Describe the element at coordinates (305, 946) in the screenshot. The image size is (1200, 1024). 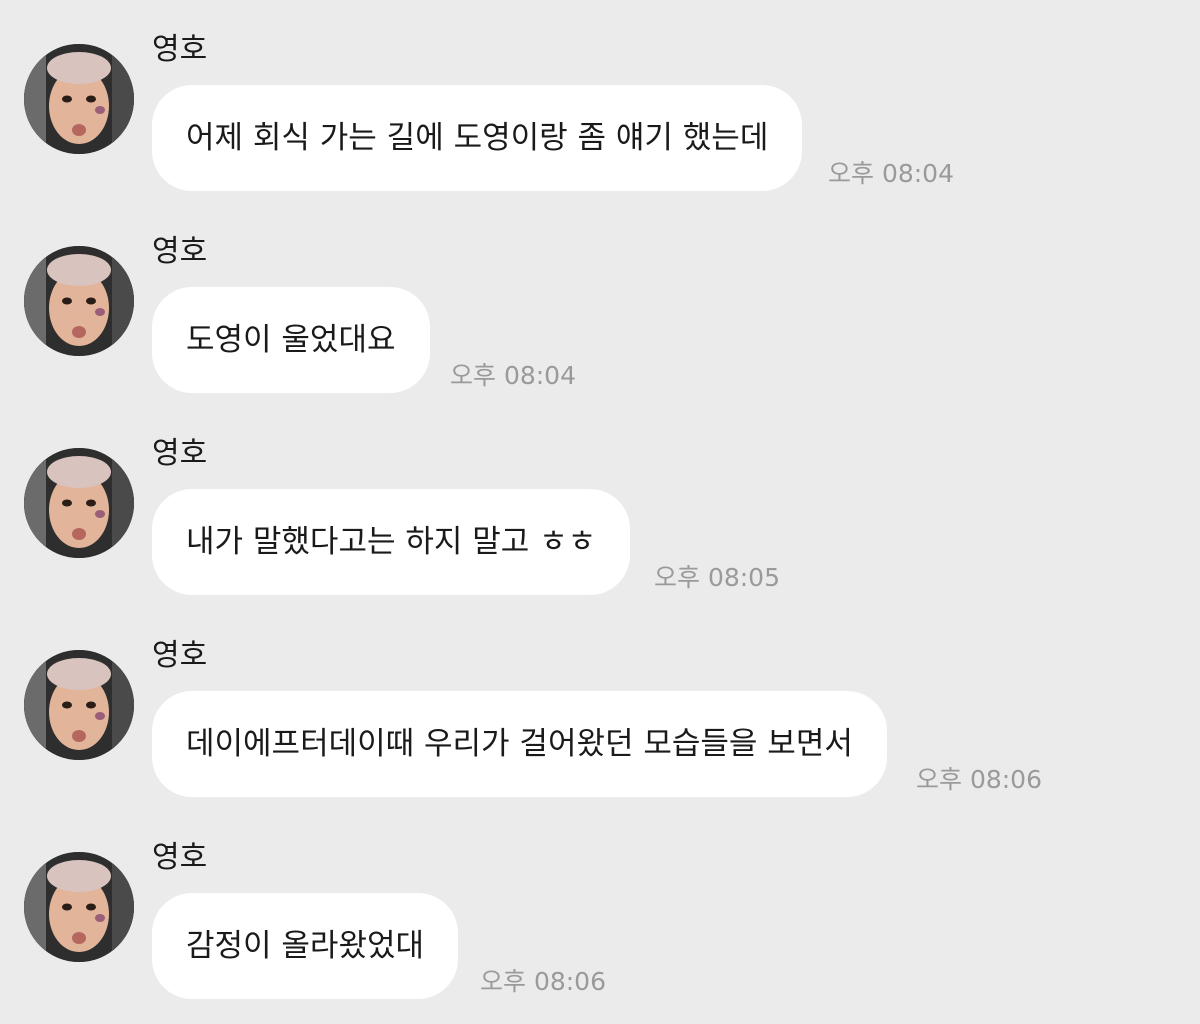
I see `message-bubble: 감정이 올라왔었대` at that location.